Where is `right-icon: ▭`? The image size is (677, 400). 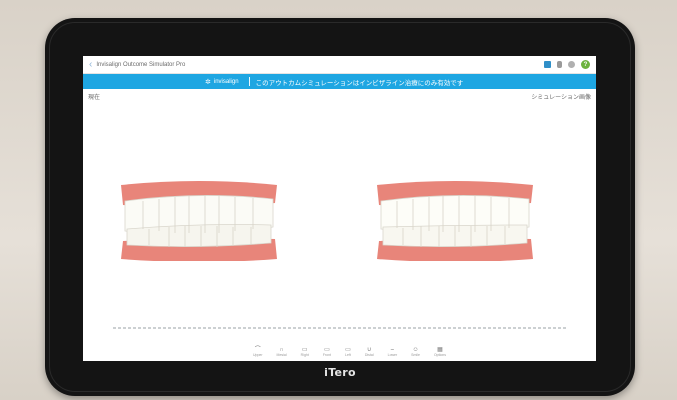
right-icon: ▭ is located at coordinates (304, 349).